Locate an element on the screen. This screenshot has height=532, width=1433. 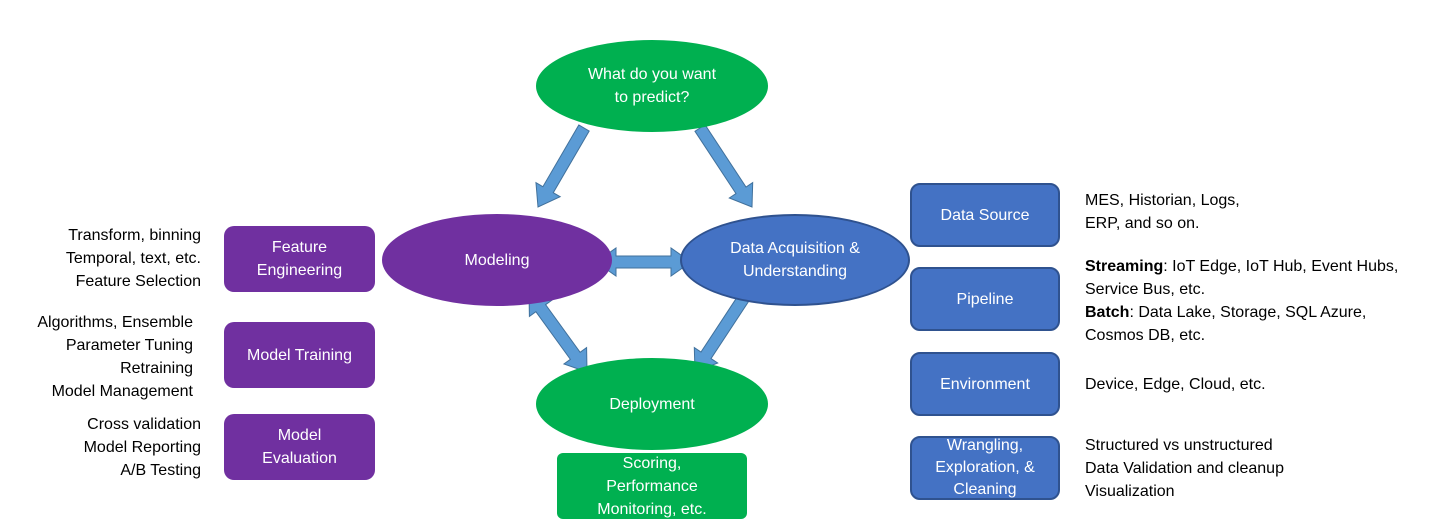
detail-line: Retraining is located at coordinates (156, 368).